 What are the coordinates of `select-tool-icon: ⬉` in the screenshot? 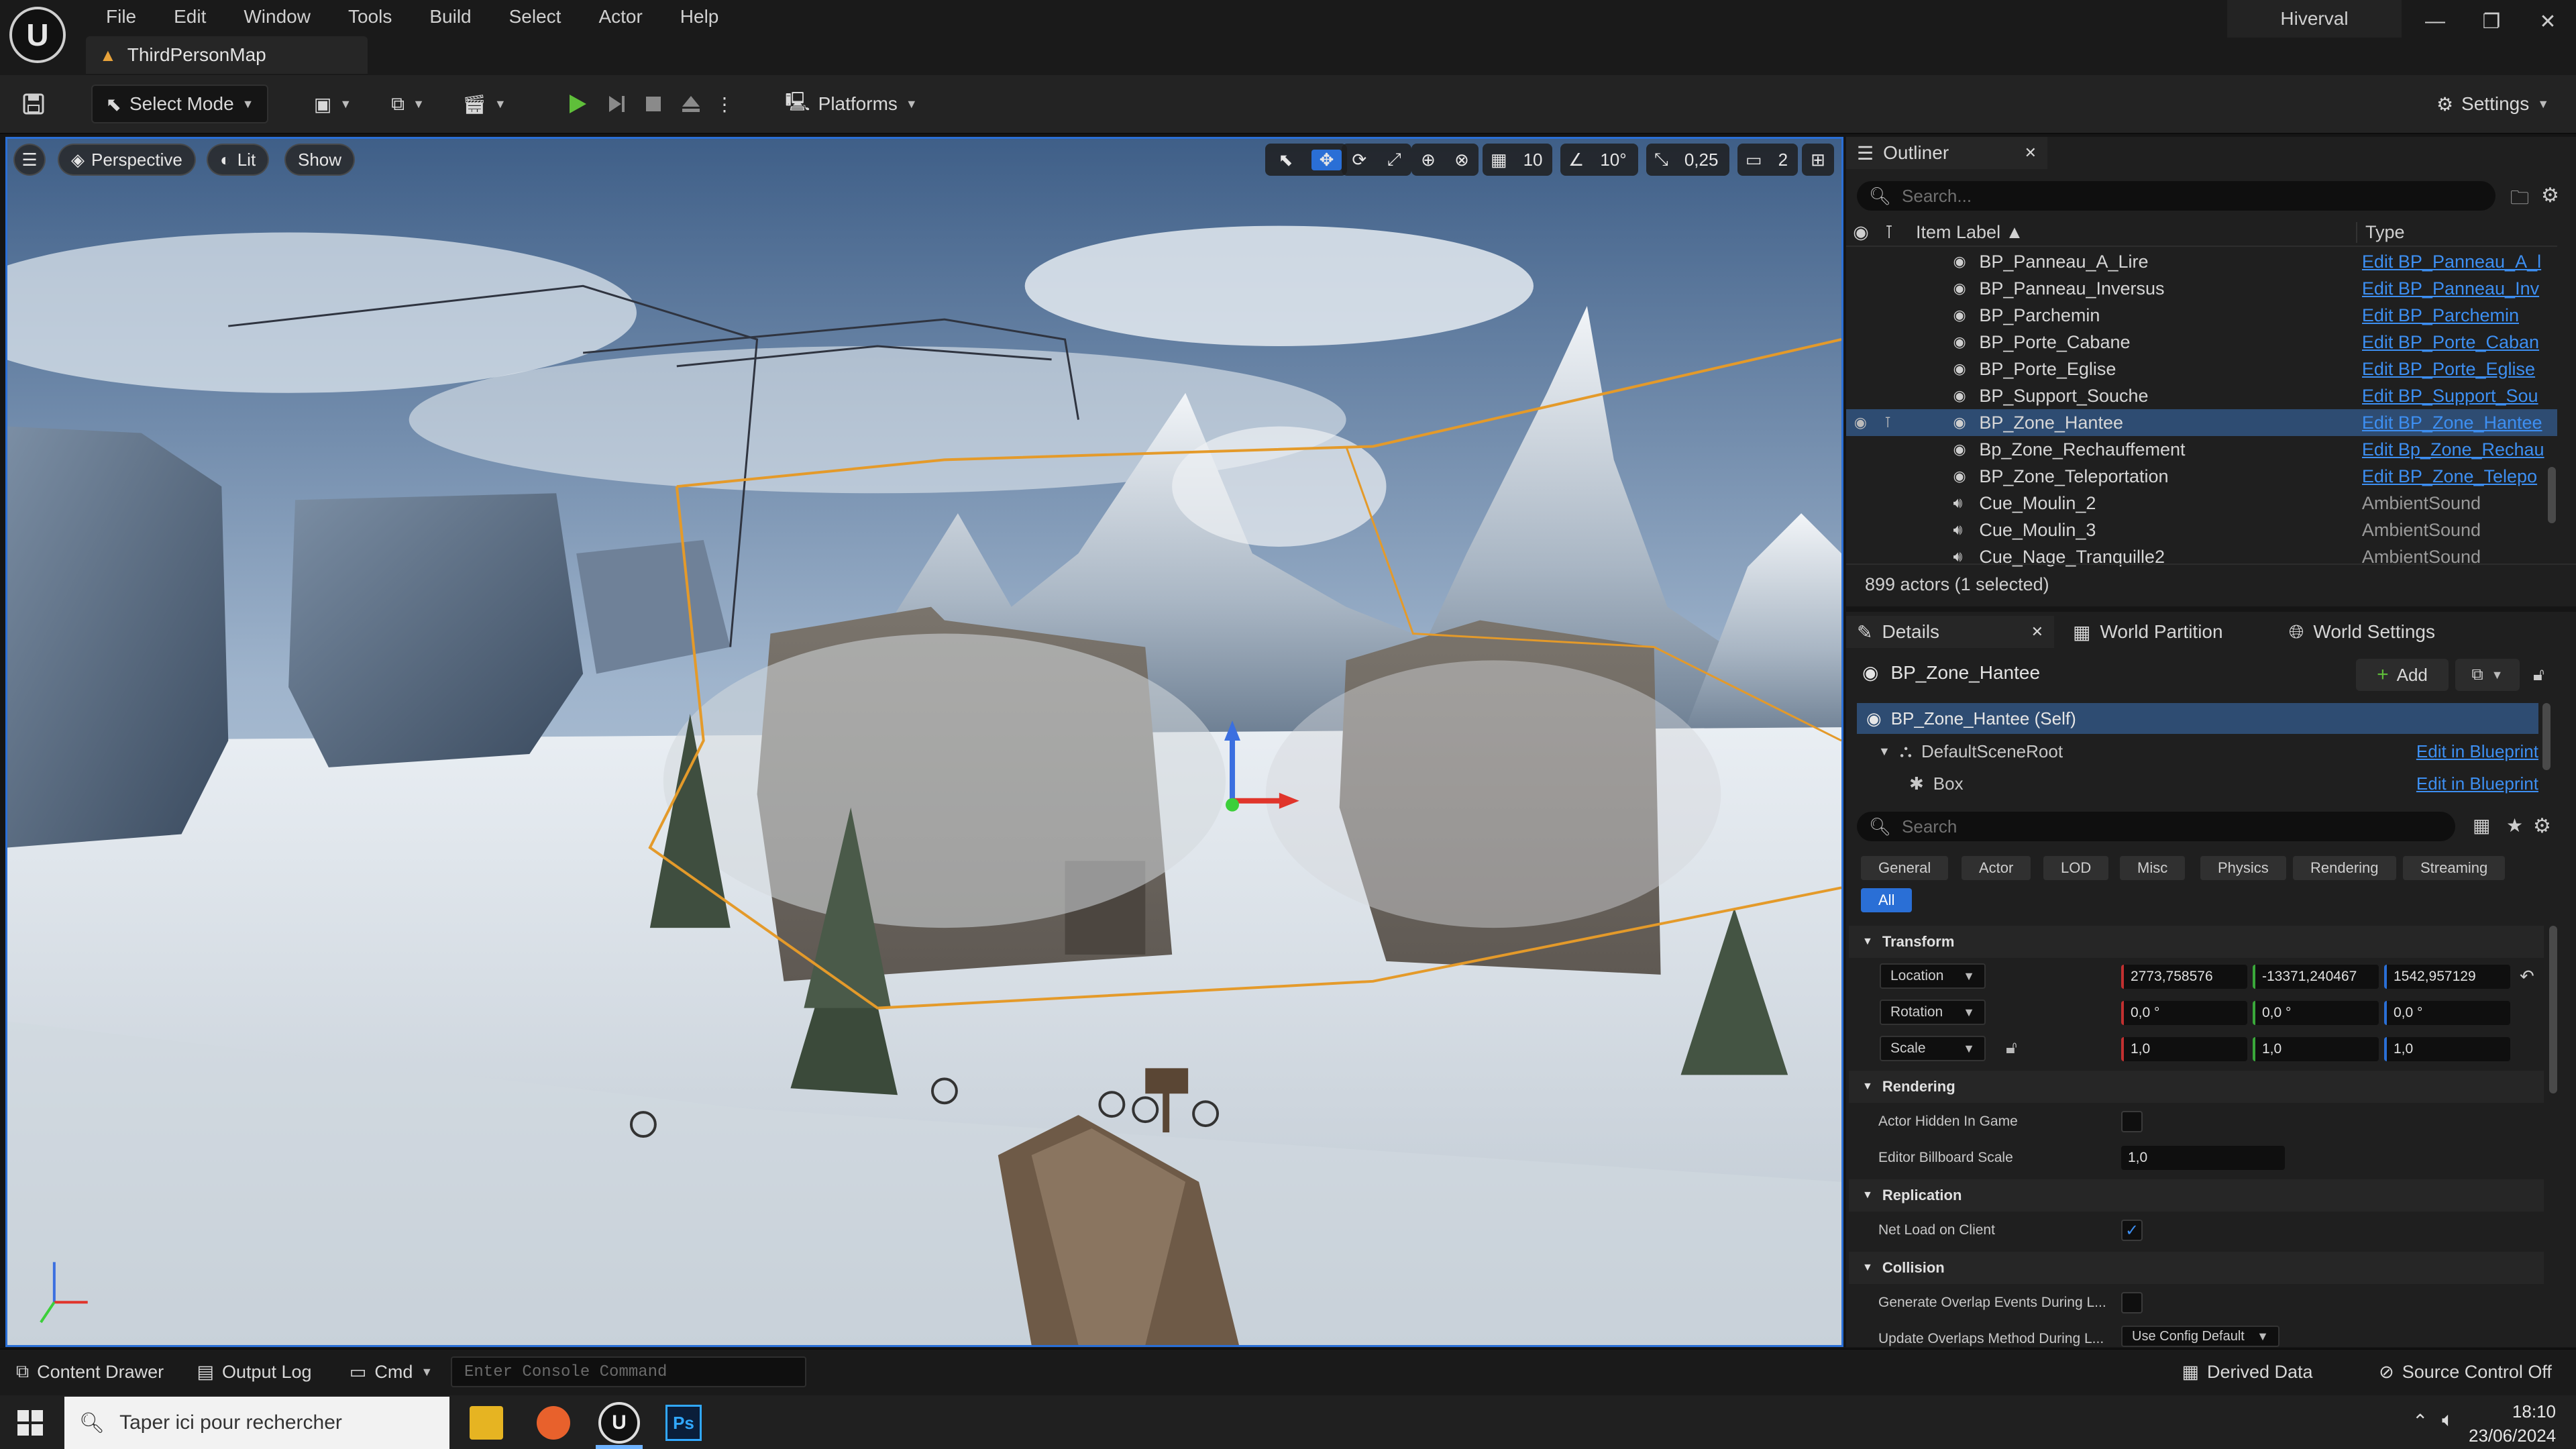 It's located at (1286, 160).